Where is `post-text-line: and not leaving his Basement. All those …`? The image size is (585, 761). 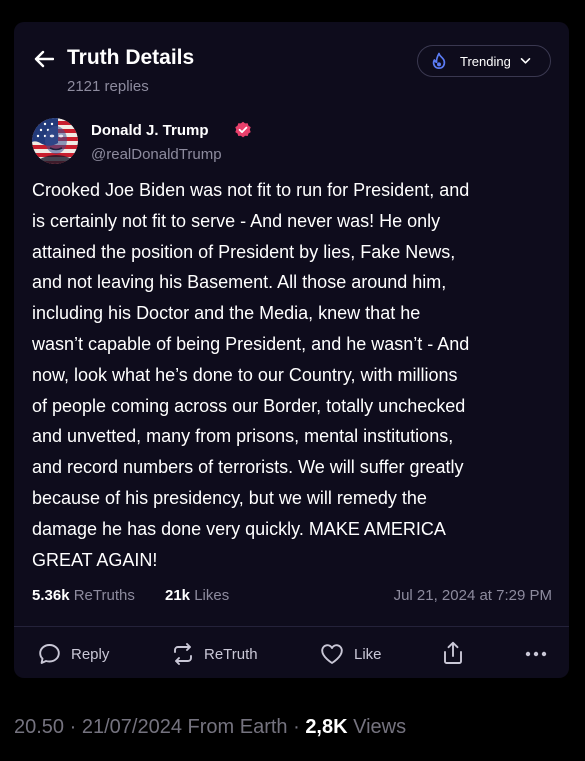 post-text-line: and not leaving his Basement. All those … is located at coordinates (239, 282).